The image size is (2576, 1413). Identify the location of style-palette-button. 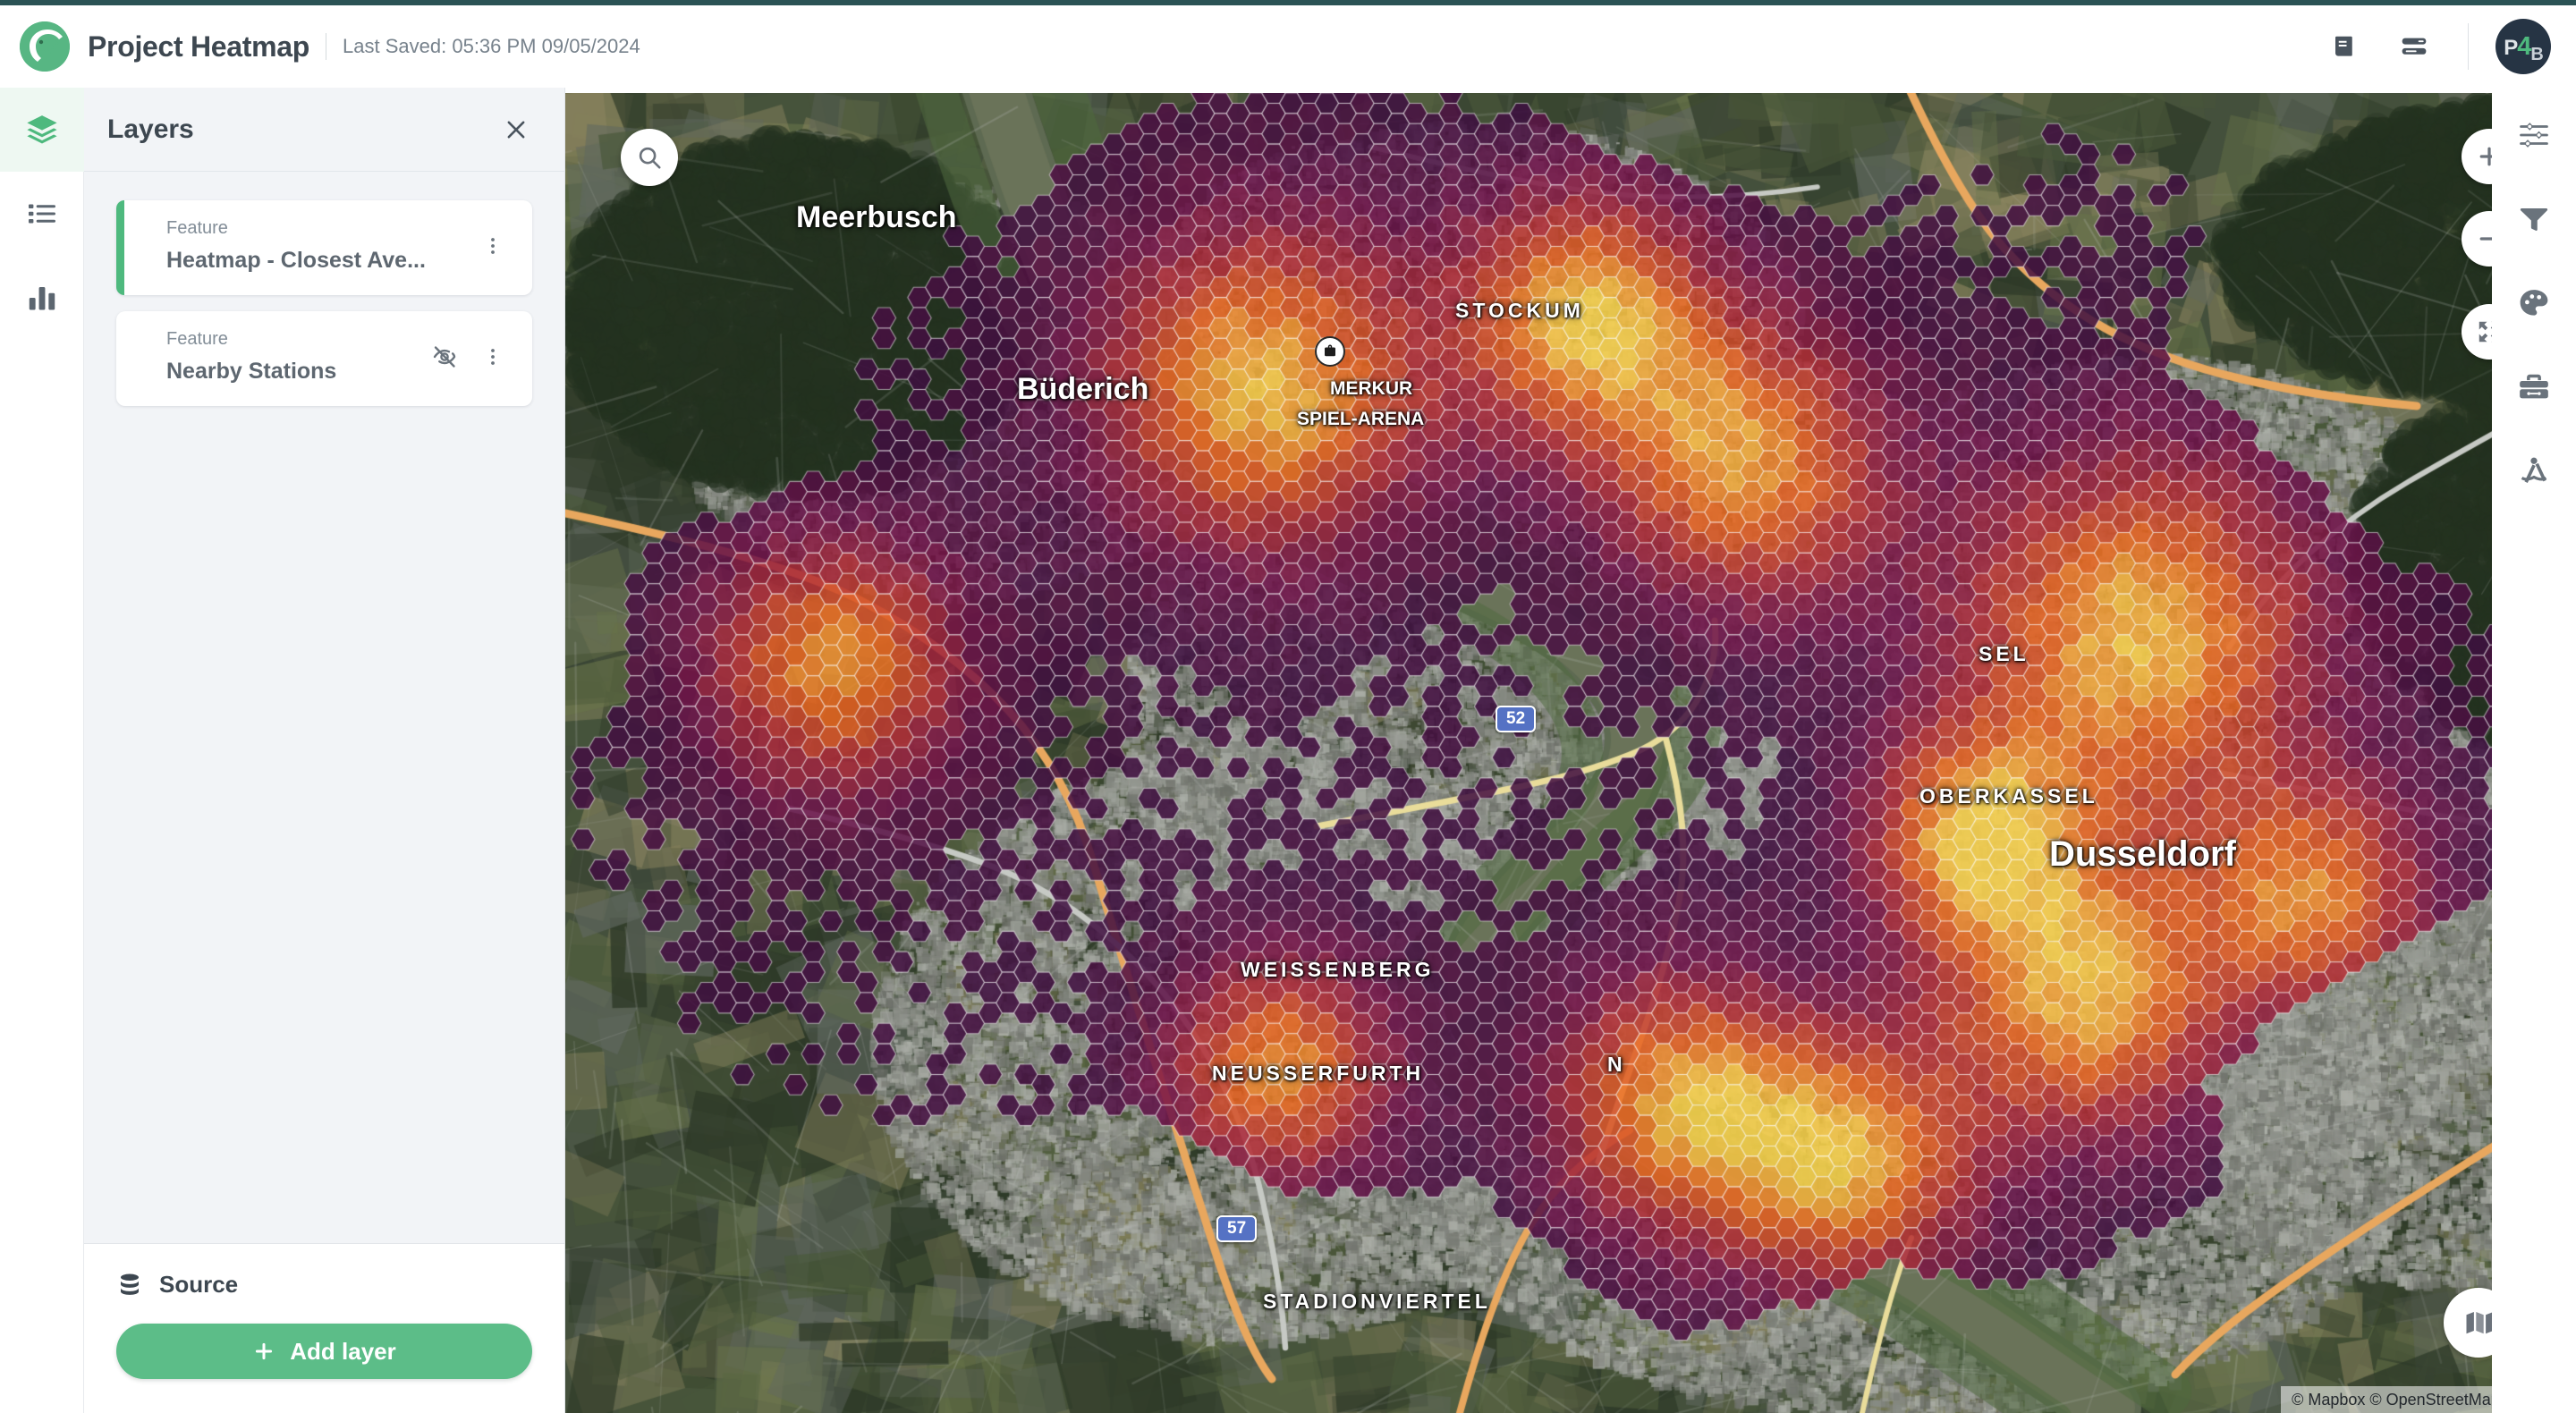
(2534, 303).